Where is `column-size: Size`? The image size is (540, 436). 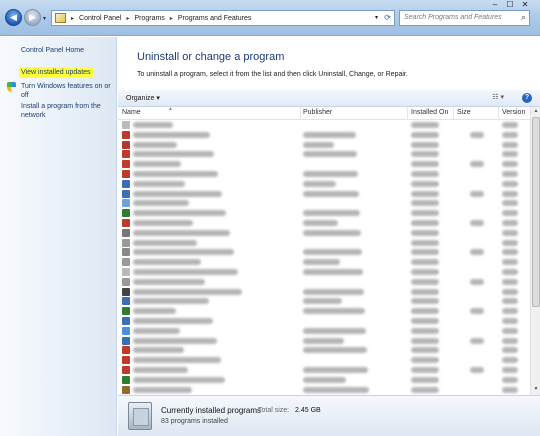
column-size: Size is located at coordinates (464, 112).